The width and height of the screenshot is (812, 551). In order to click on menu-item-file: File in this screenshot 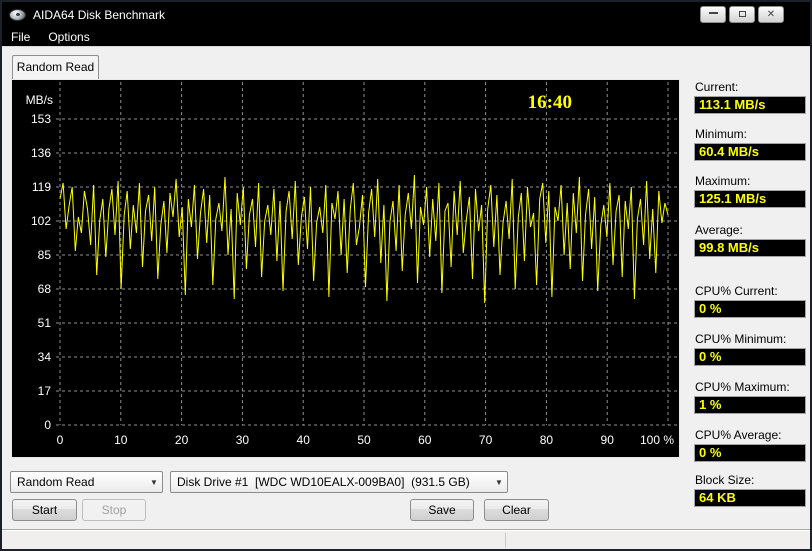, I will do `click(20, 37)`.